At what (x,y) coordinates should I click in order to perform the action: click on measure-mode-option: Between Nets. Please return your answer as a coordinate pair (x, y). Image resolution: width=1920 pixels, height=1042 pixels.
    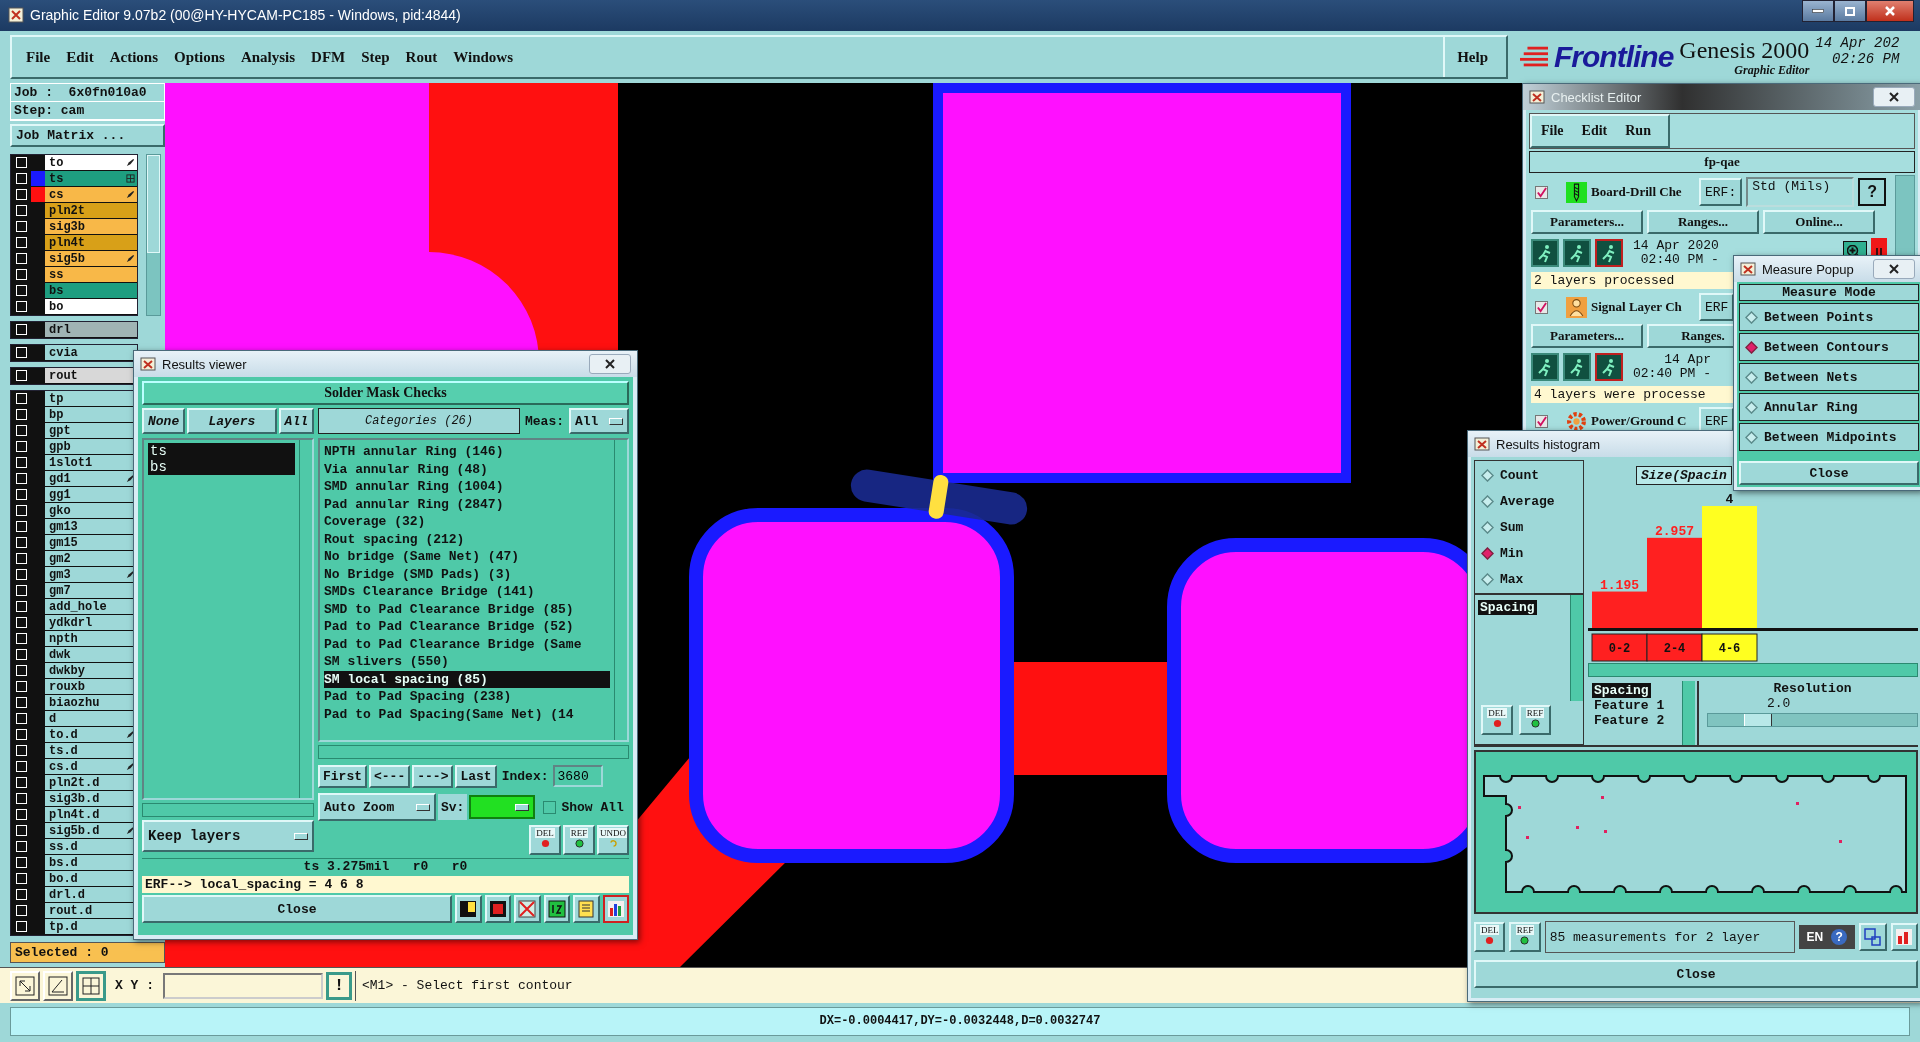
    Looking at the image, I should click on (1829, 377).